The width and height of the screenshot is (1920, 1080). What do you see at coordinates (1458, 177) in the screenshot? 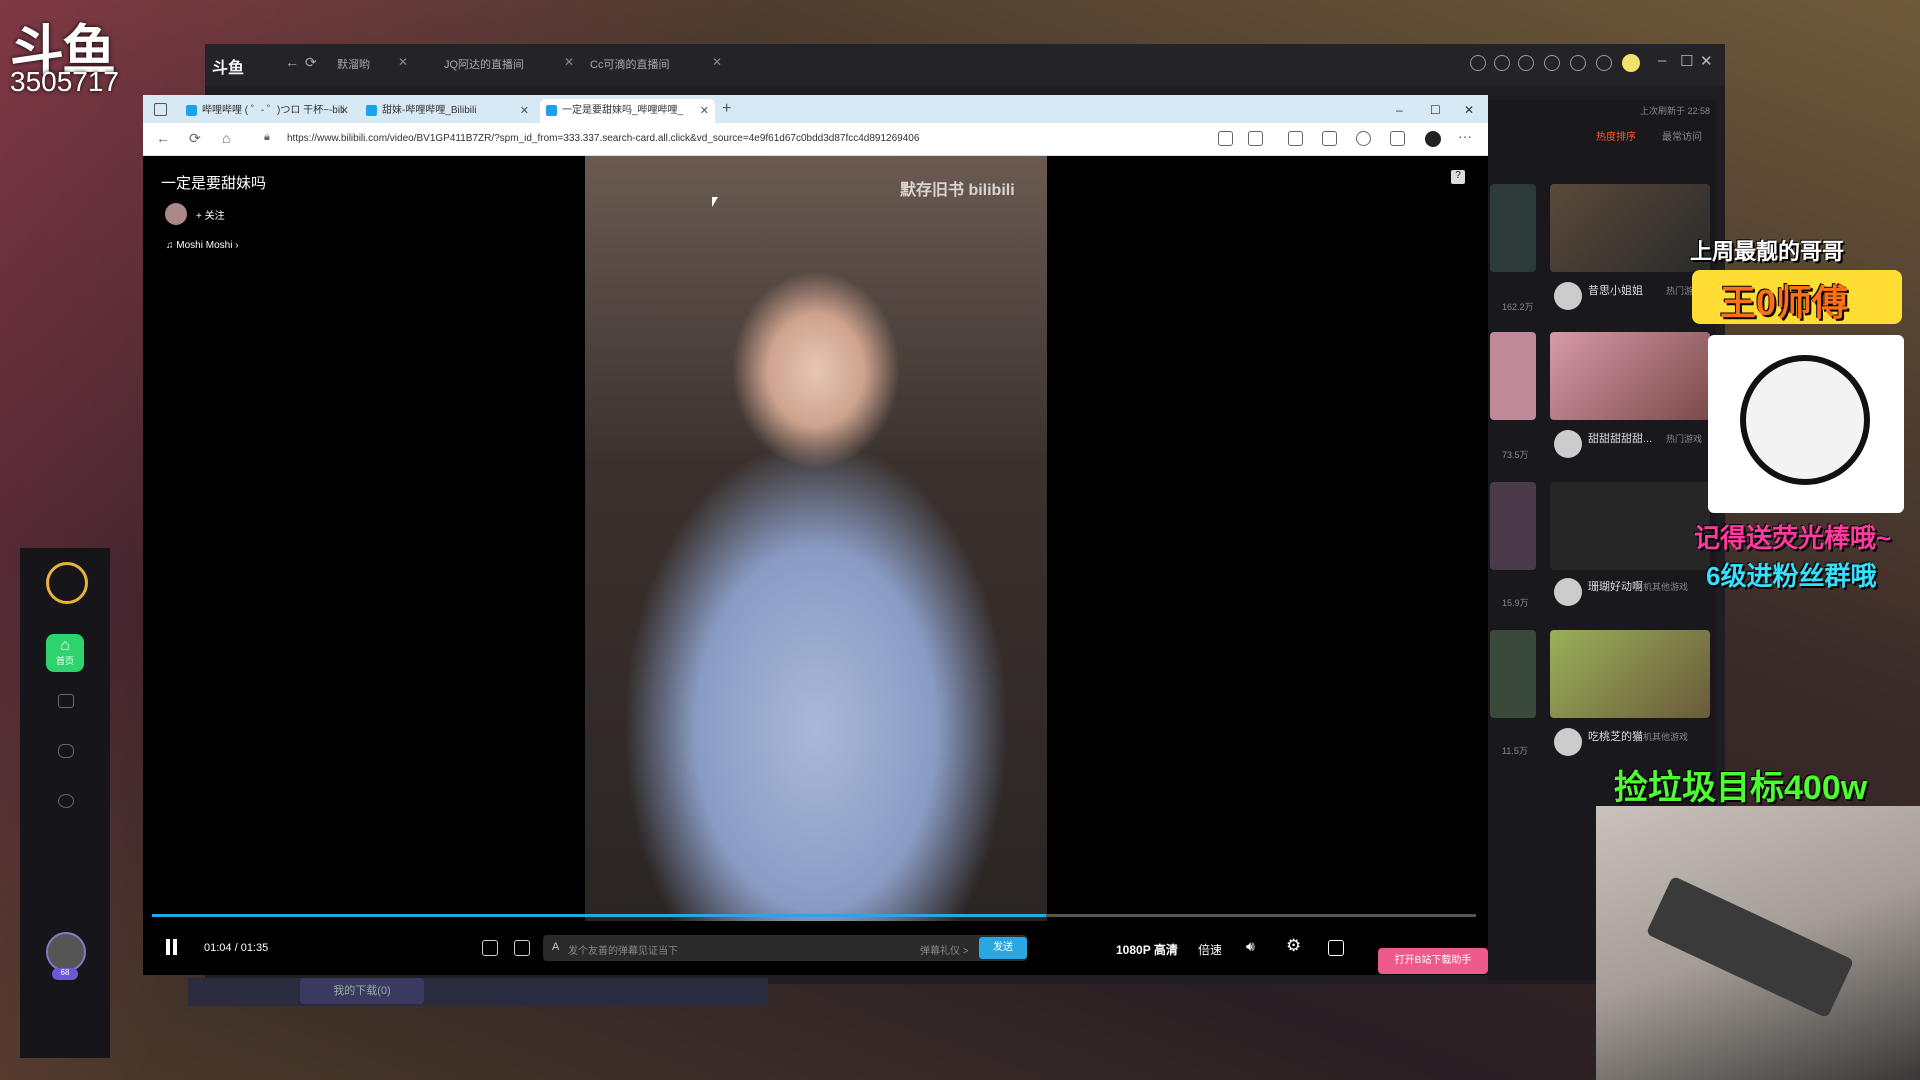
I see `help-icon: ?` at bounding box center [1458, 177].